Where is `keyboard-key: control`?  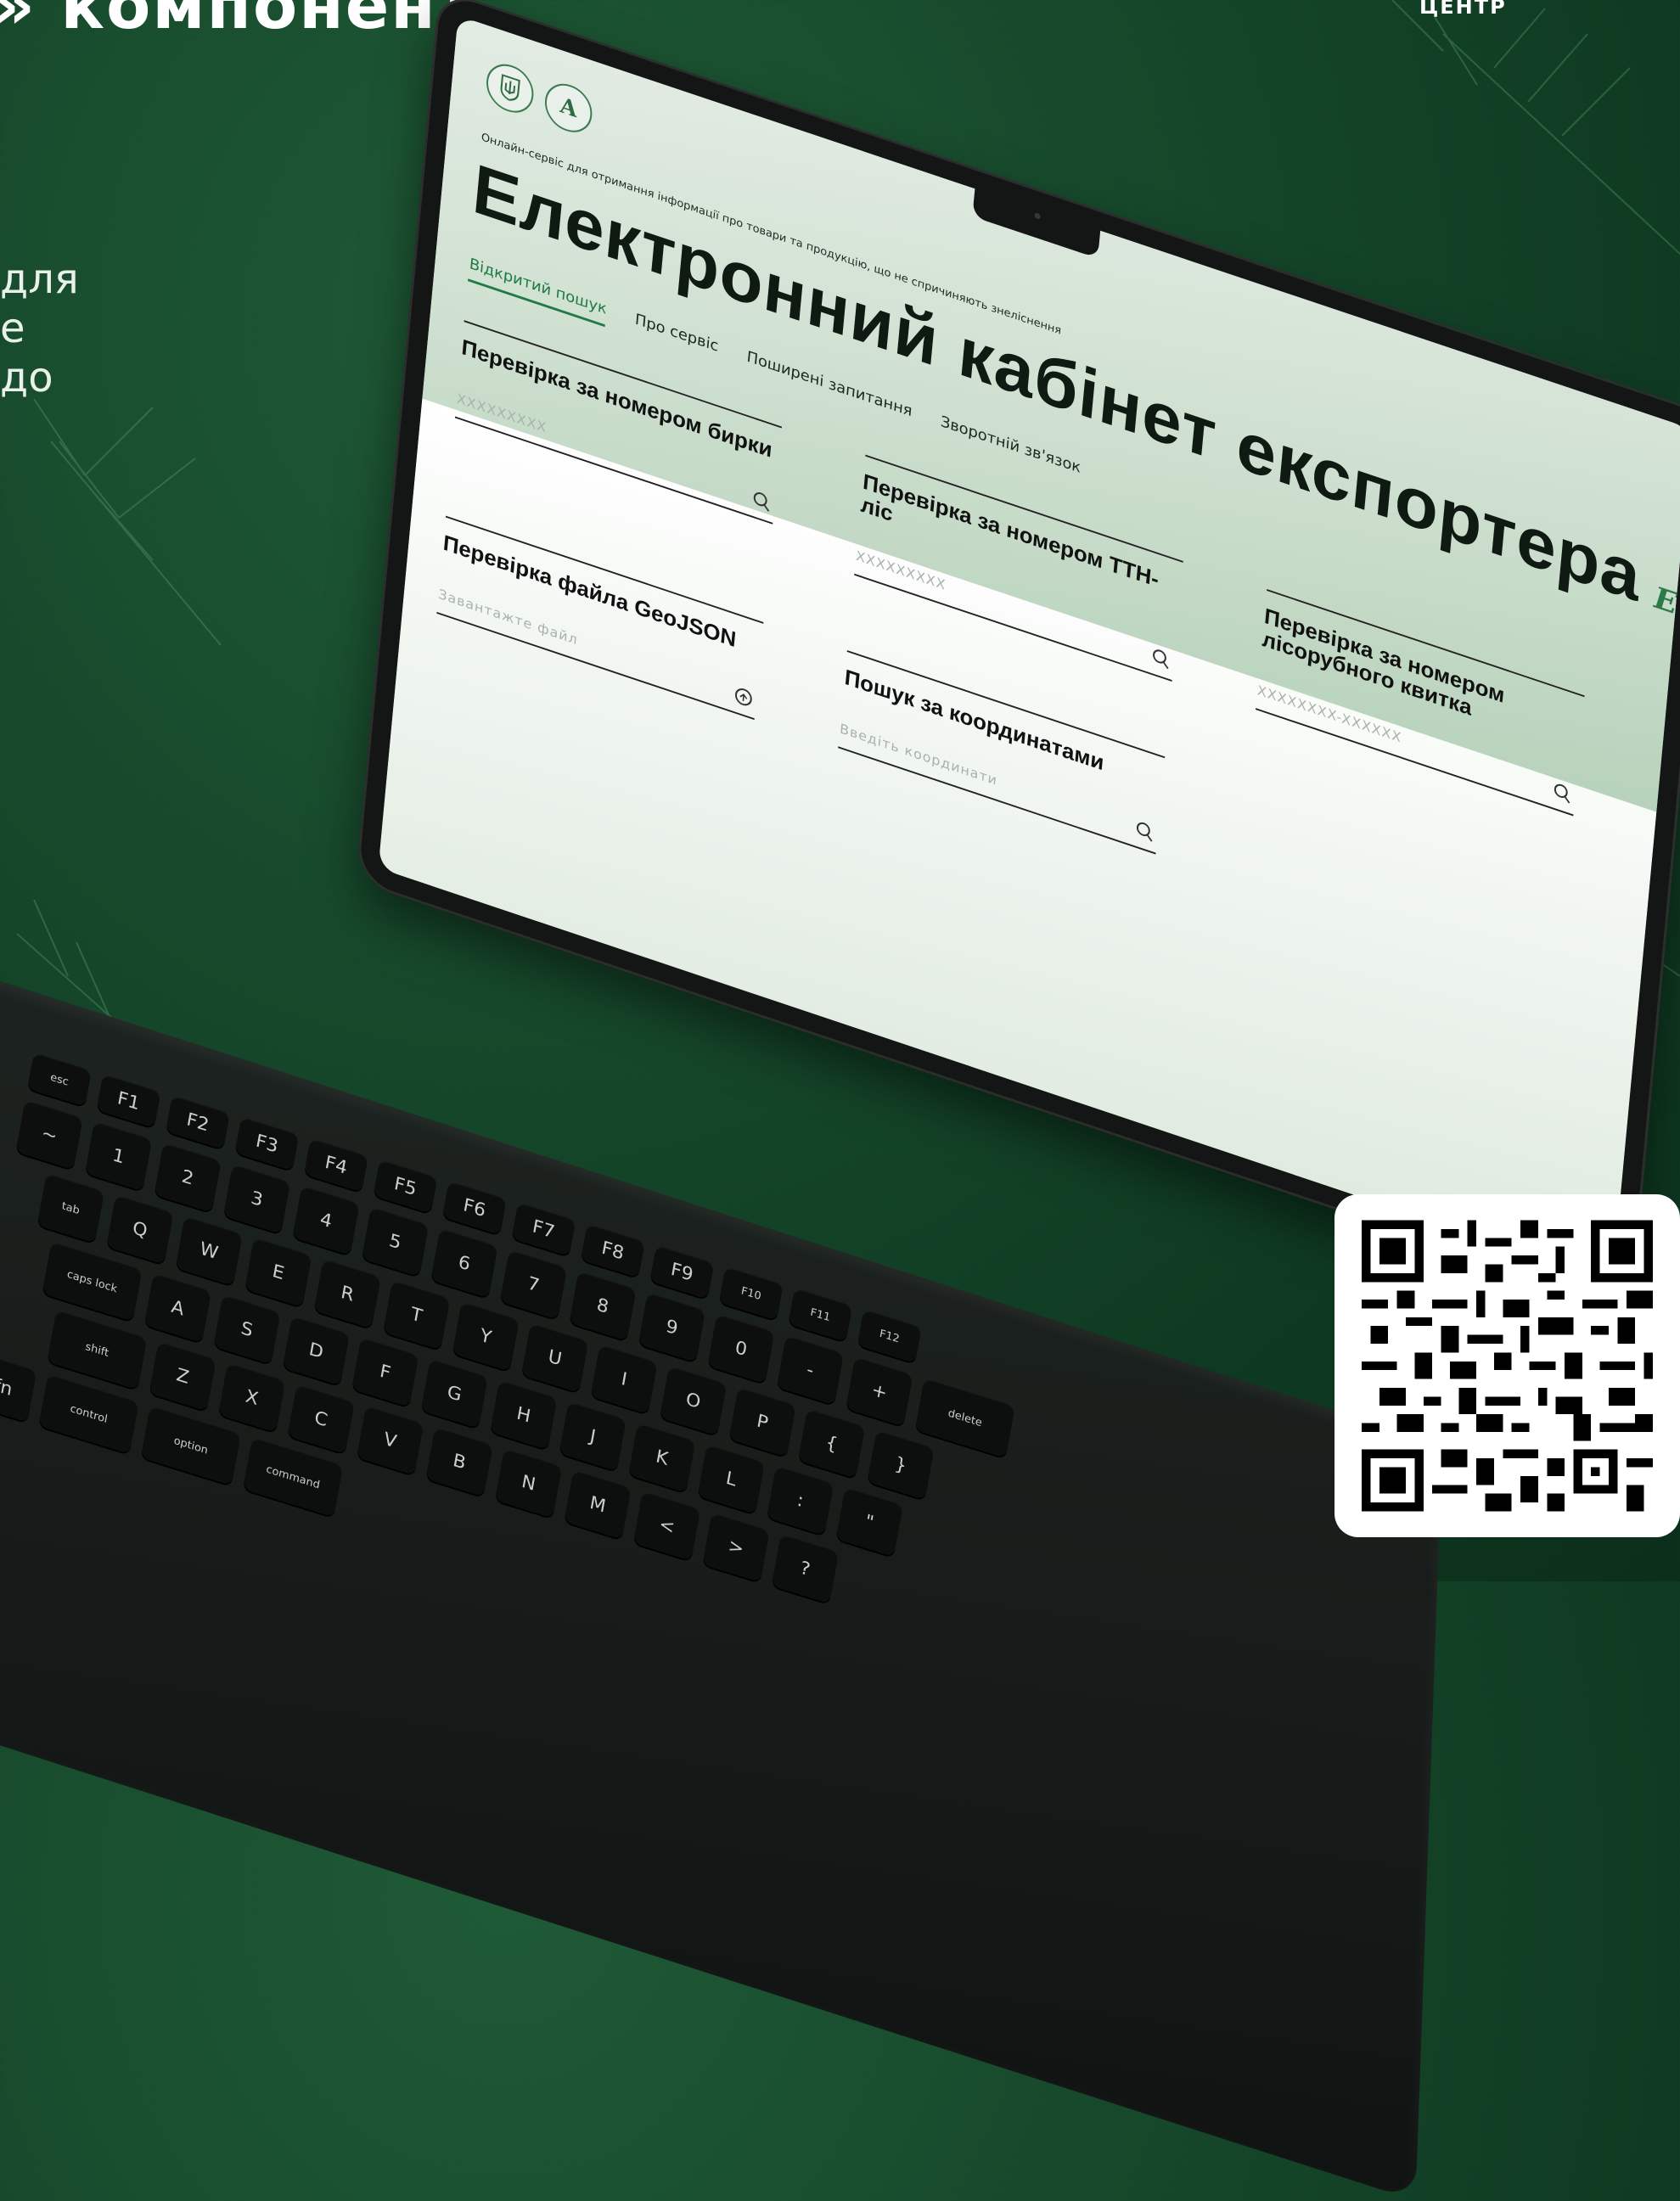 keyboard-key: control is located at coordinates (88, 1413).